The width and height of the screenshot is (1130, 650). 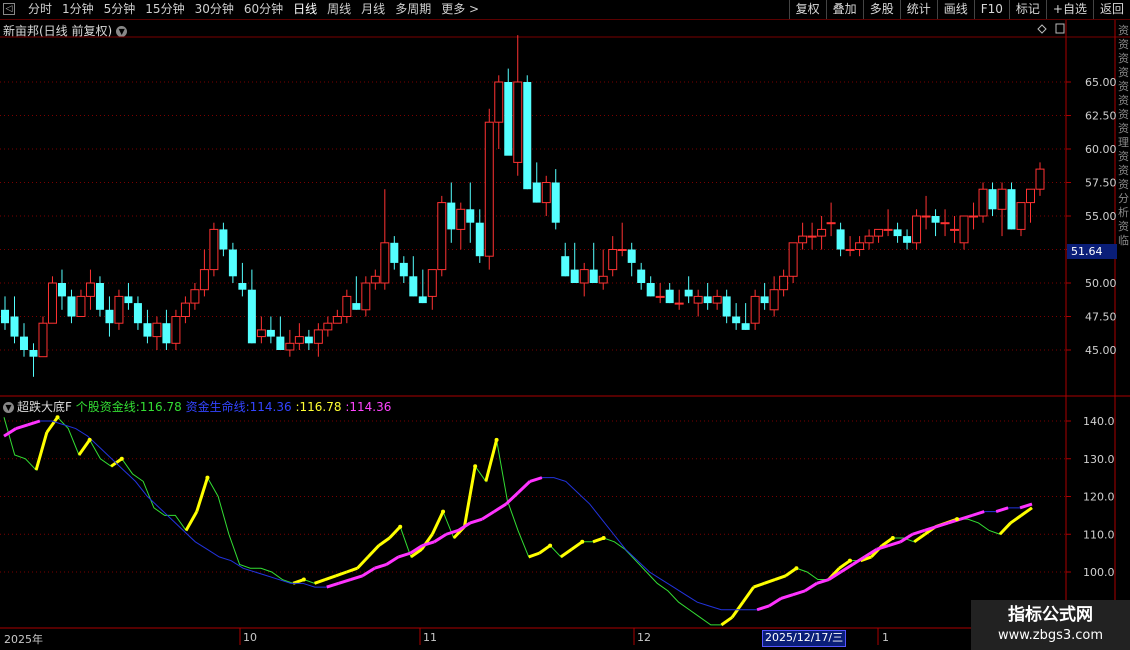 What do you see at coordinates (217, 407) in the screenshot?
I see `life-line-label: 资金生命线:` at bounding box center [217, 407].